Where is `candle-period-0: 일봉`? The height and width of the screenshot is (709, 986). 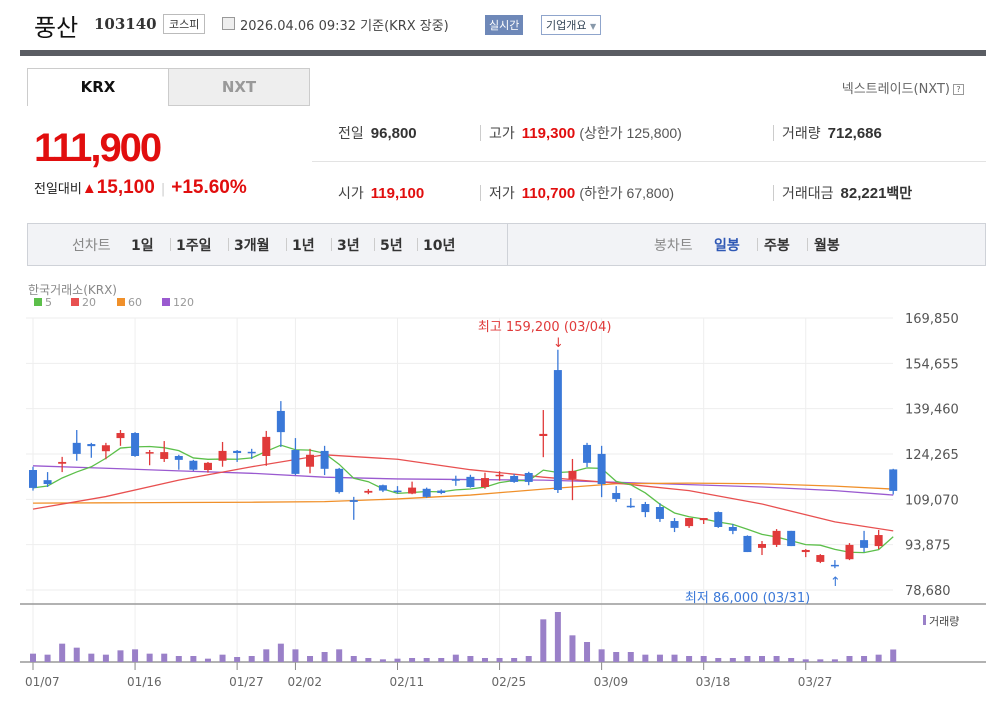 candle-period-0: 일봉 is located at coordinates (727, 245).